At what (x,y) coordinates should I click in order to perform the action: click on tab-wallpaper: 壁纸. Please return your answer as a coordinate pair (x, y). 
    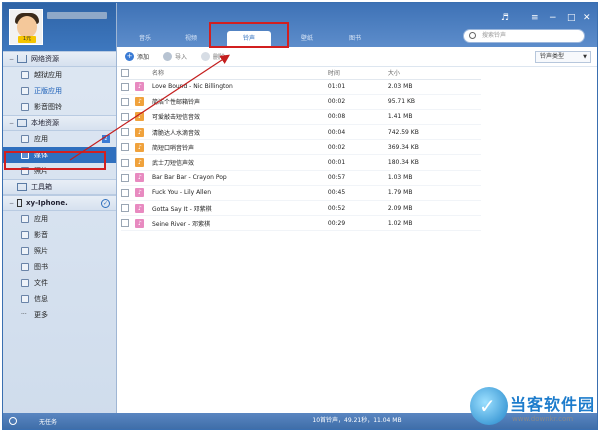
    Looking at the image, I should click on (307, 39).